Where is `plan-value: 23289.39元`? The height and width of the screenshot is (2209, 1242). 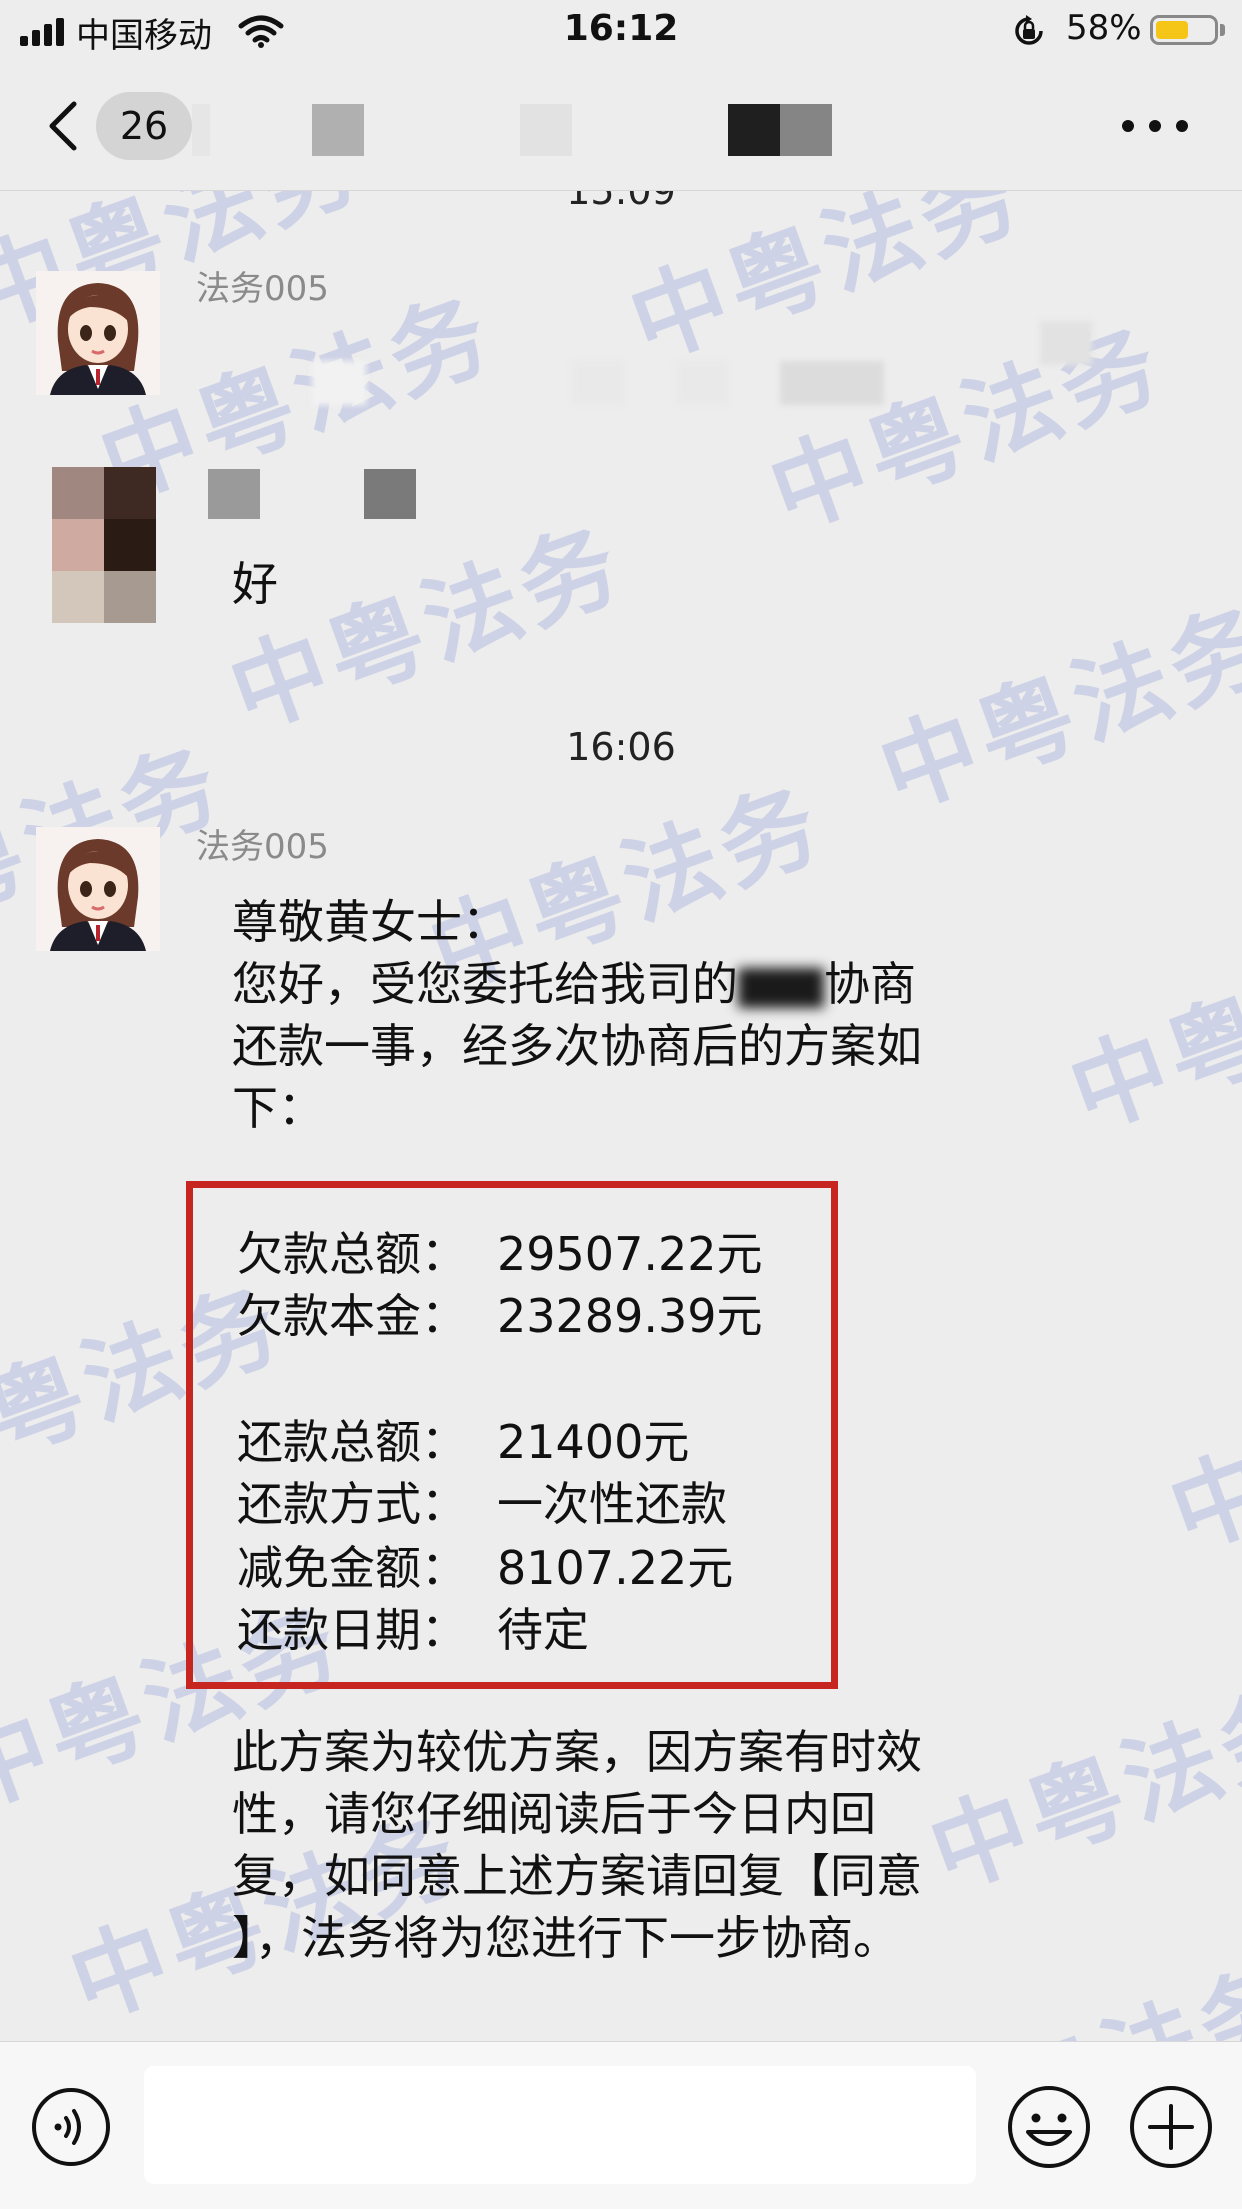
plan-value: 23289.39元 is located at coordinates (630, 1316).